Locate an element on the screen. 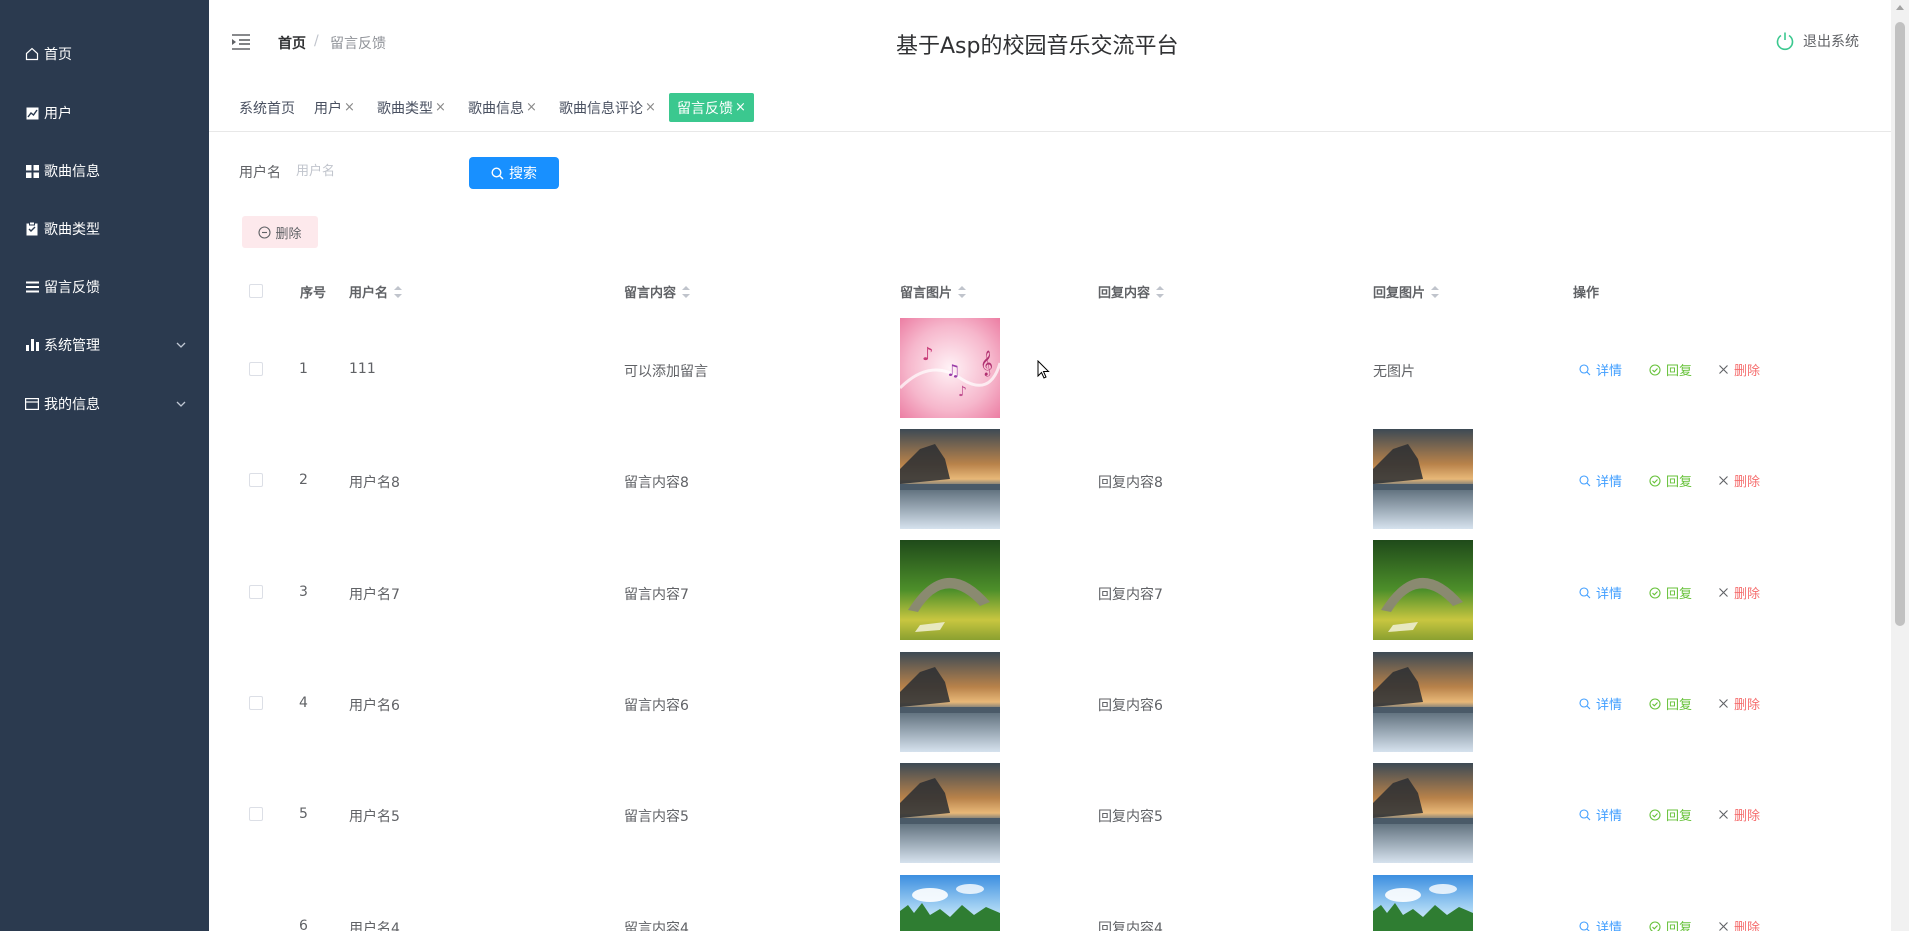 The height and width of the screenshot is (931, 1909). cell-index: 2 is located at coordinates (303, 480).